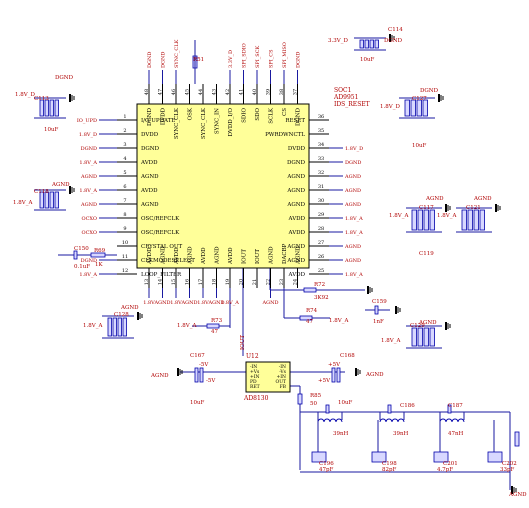 Image resolution: width=529 pixels, height=508 pixels. I want to click on pin-number: 29, so click(321, 215).